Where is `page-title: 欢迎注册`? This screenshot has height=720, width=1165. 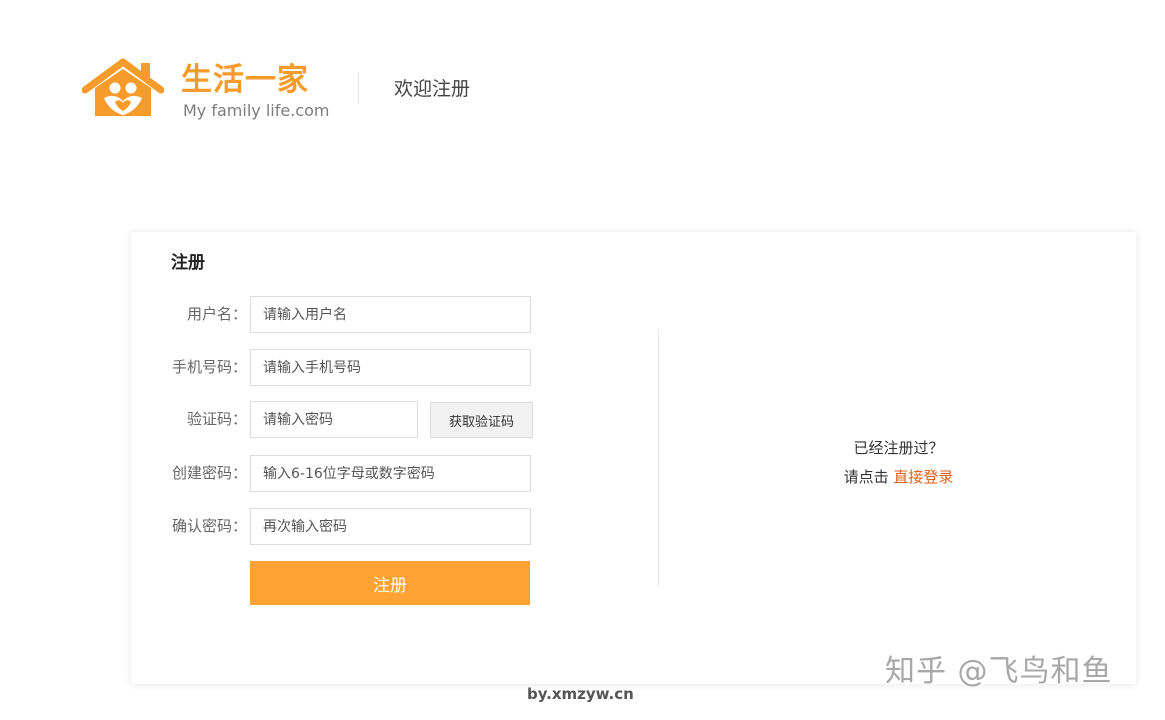 page-title: 欢迎注册 is located at coordinates (432, 89).